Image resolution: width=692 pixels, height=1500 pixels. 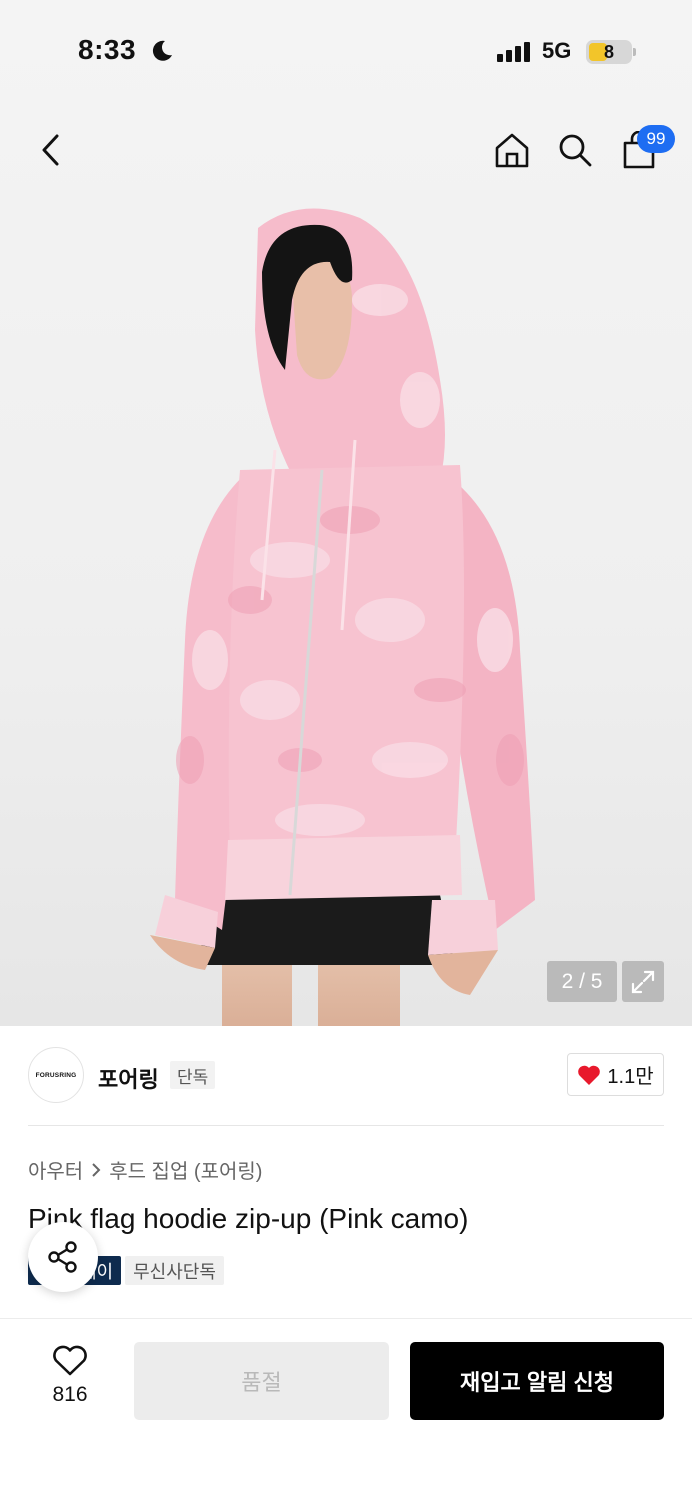 I want to click on brand-like-button: 1.1만, so click(x=615, y=1074).